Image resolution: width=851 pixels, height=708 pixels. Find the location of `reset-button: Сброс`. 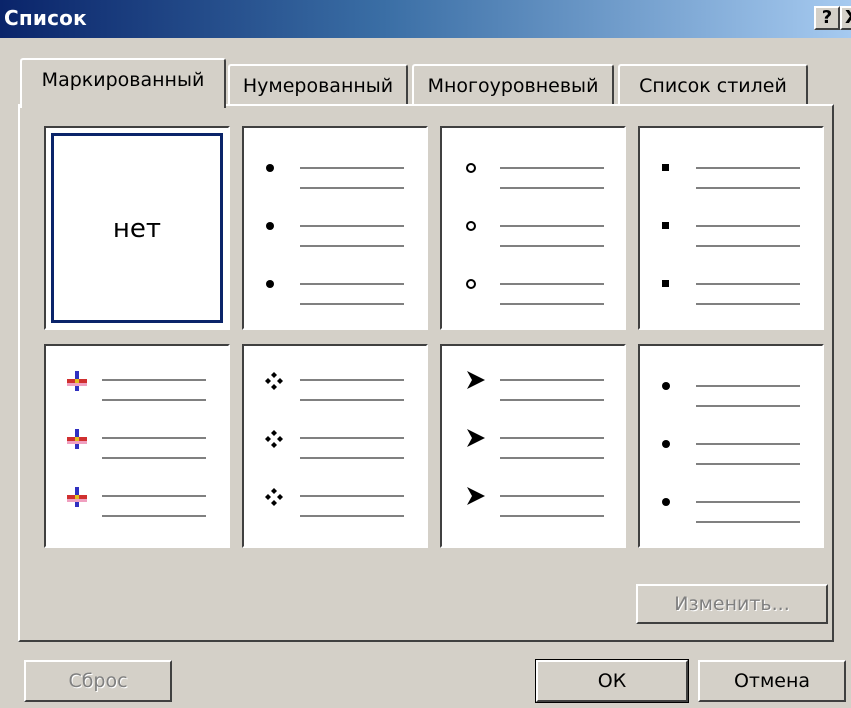

reset-button: Сброс is located at coordinates (98, 681).